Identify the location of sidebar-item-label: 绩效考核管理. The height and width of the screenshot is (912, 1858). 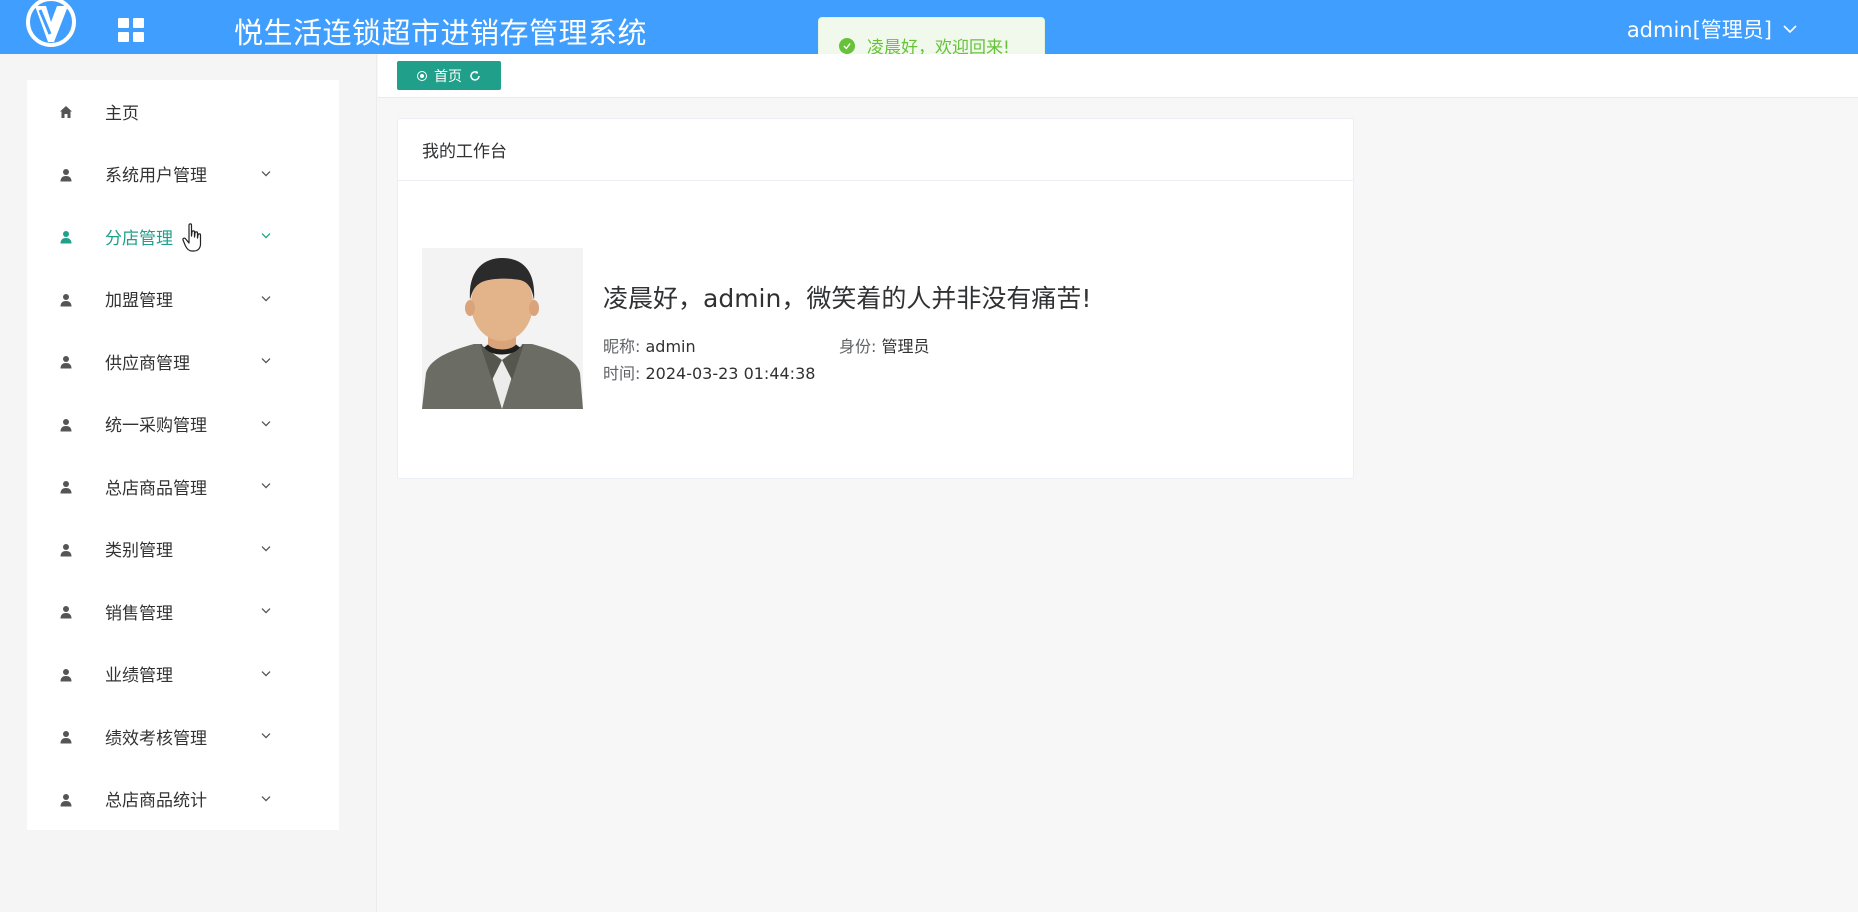
(156, 738).